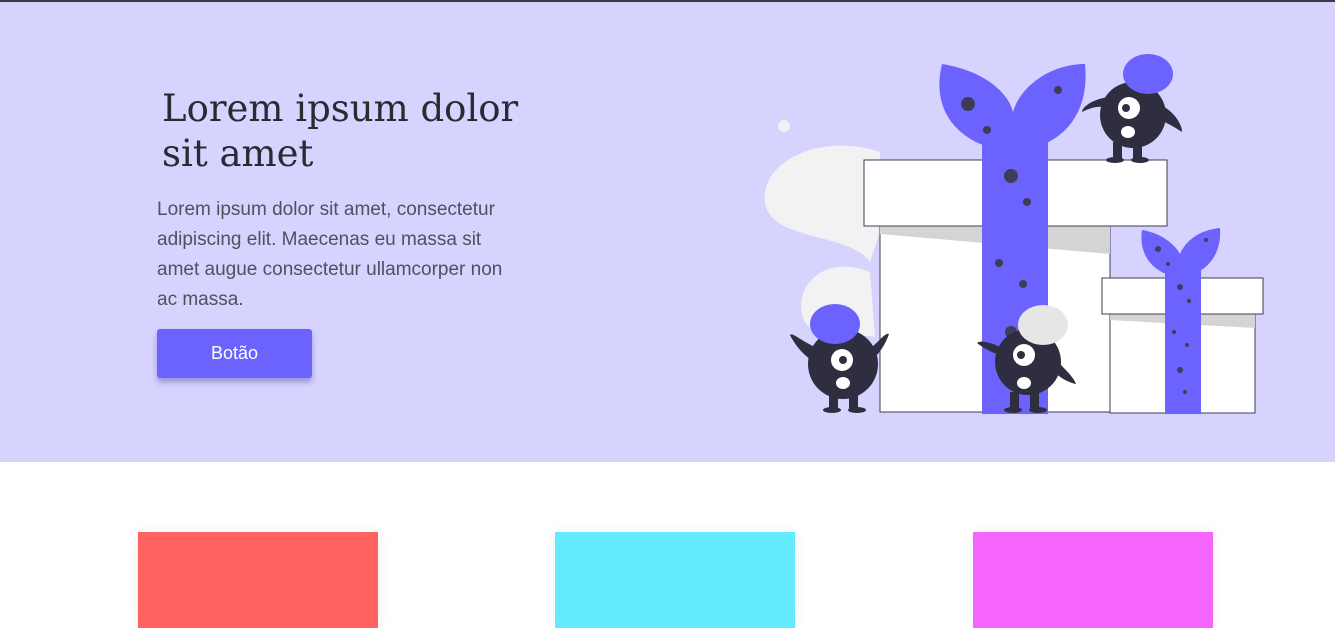  Describe the element at coordinates (784, 126) in the screenshot. I see `decor-dot` at that location.